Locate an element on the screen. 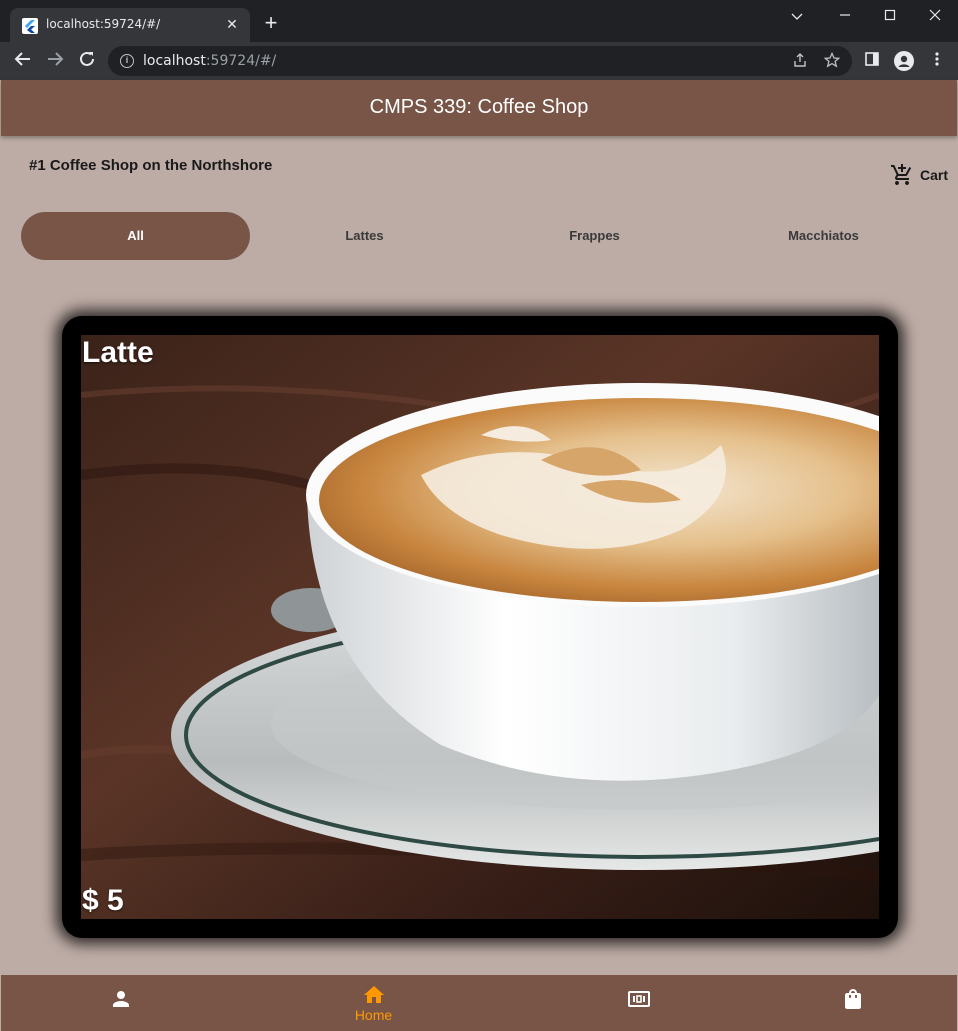 The width and height of the screenshot is (958, 1031). nav-home: Home is located at coordinates (373, 1003).